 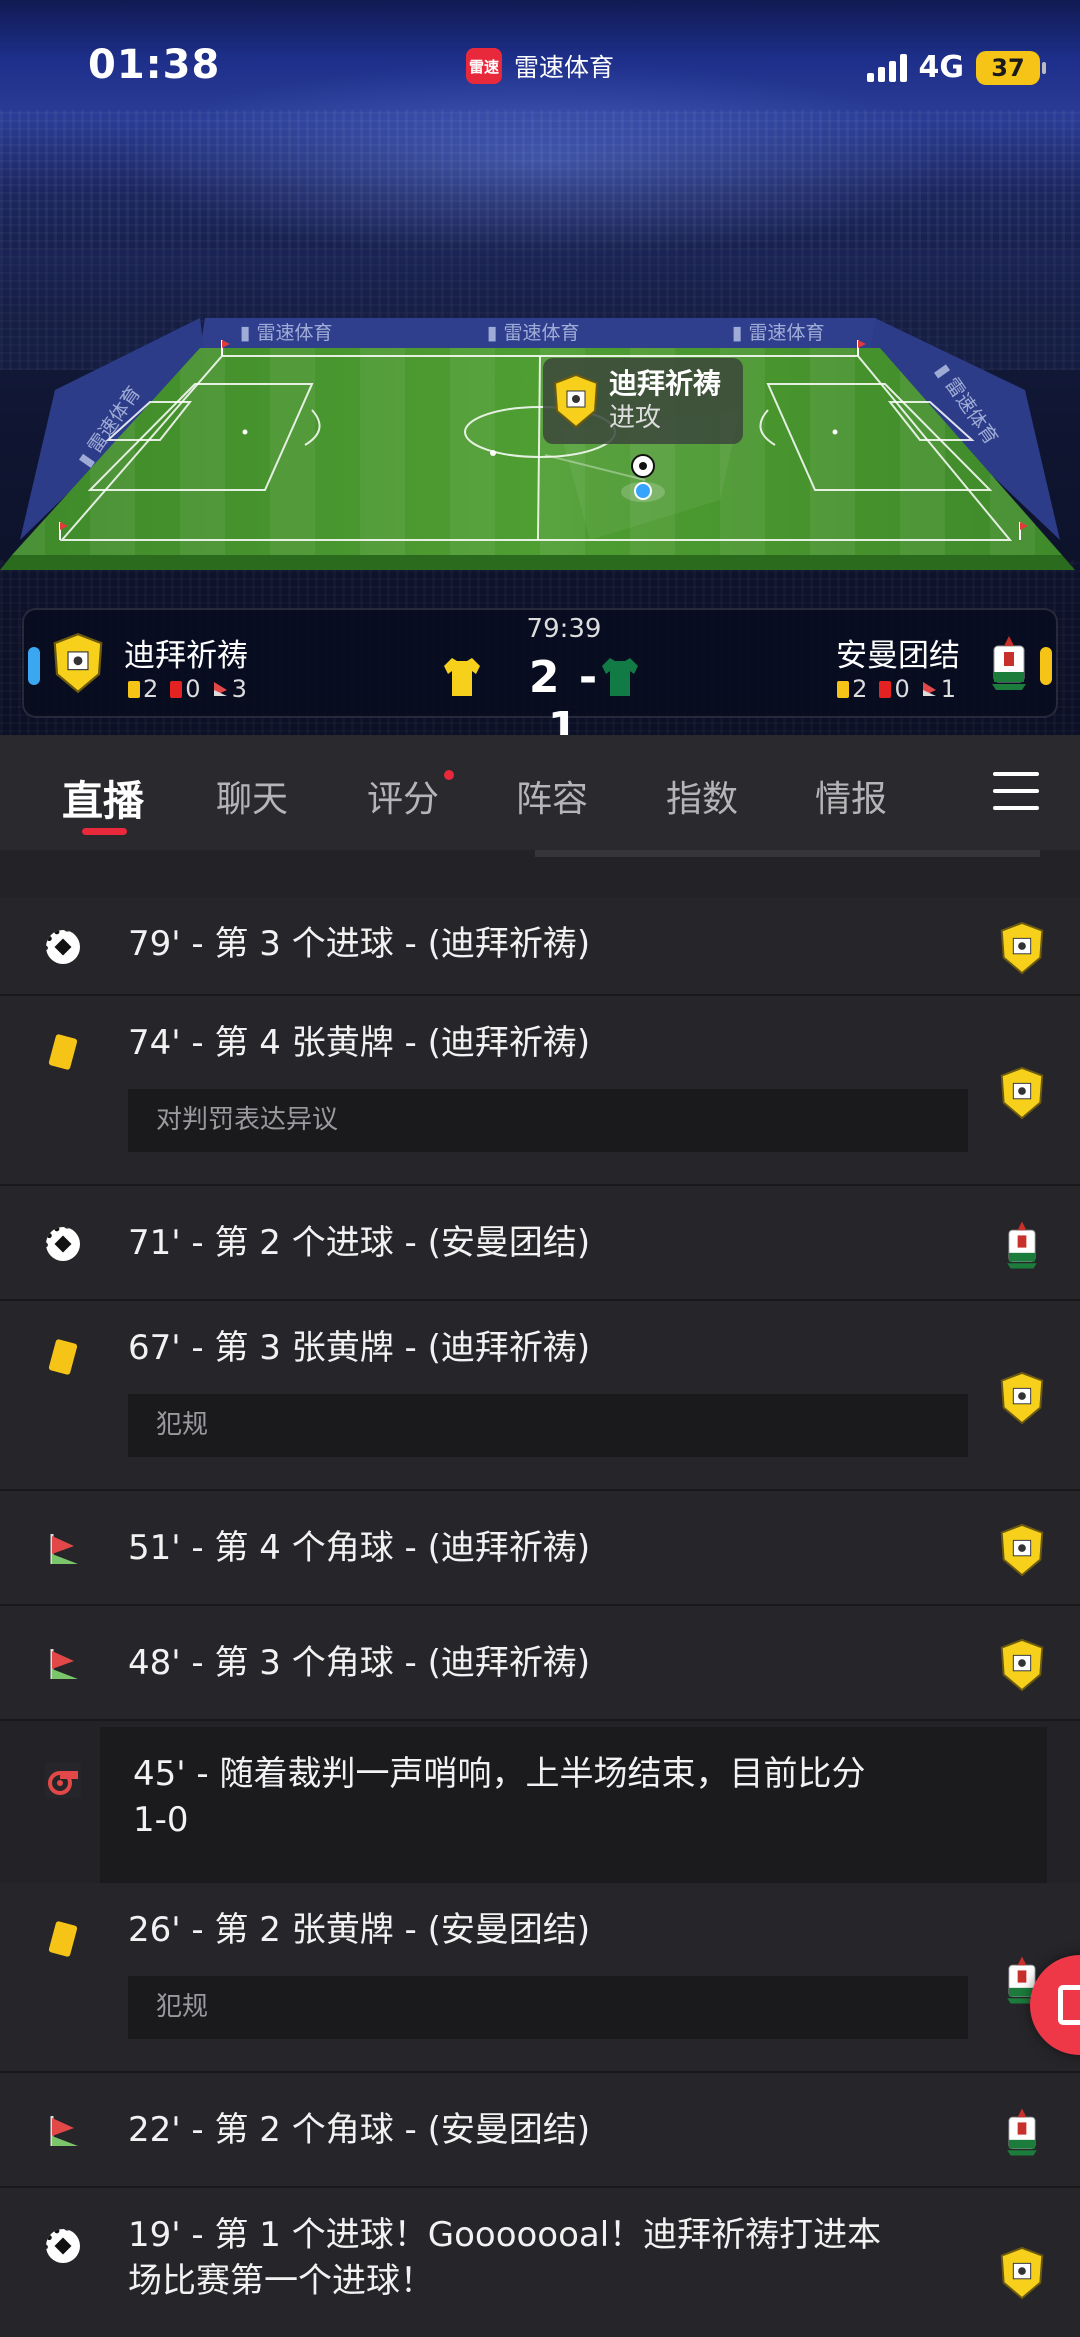 What do you see at coordinates (359, 1243) in the screenshot?
I see `event-text: 71' - 第 2 个进球 - (安曼团结)` at bounding box center [359, 1243].